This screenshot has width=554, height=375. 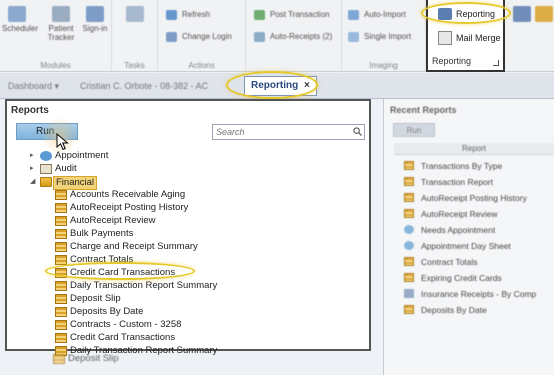 What do you see at coordinates (135, 36) in the screenshot?
I see `tasks-group: Tasks` at bounding box center [135, 36].